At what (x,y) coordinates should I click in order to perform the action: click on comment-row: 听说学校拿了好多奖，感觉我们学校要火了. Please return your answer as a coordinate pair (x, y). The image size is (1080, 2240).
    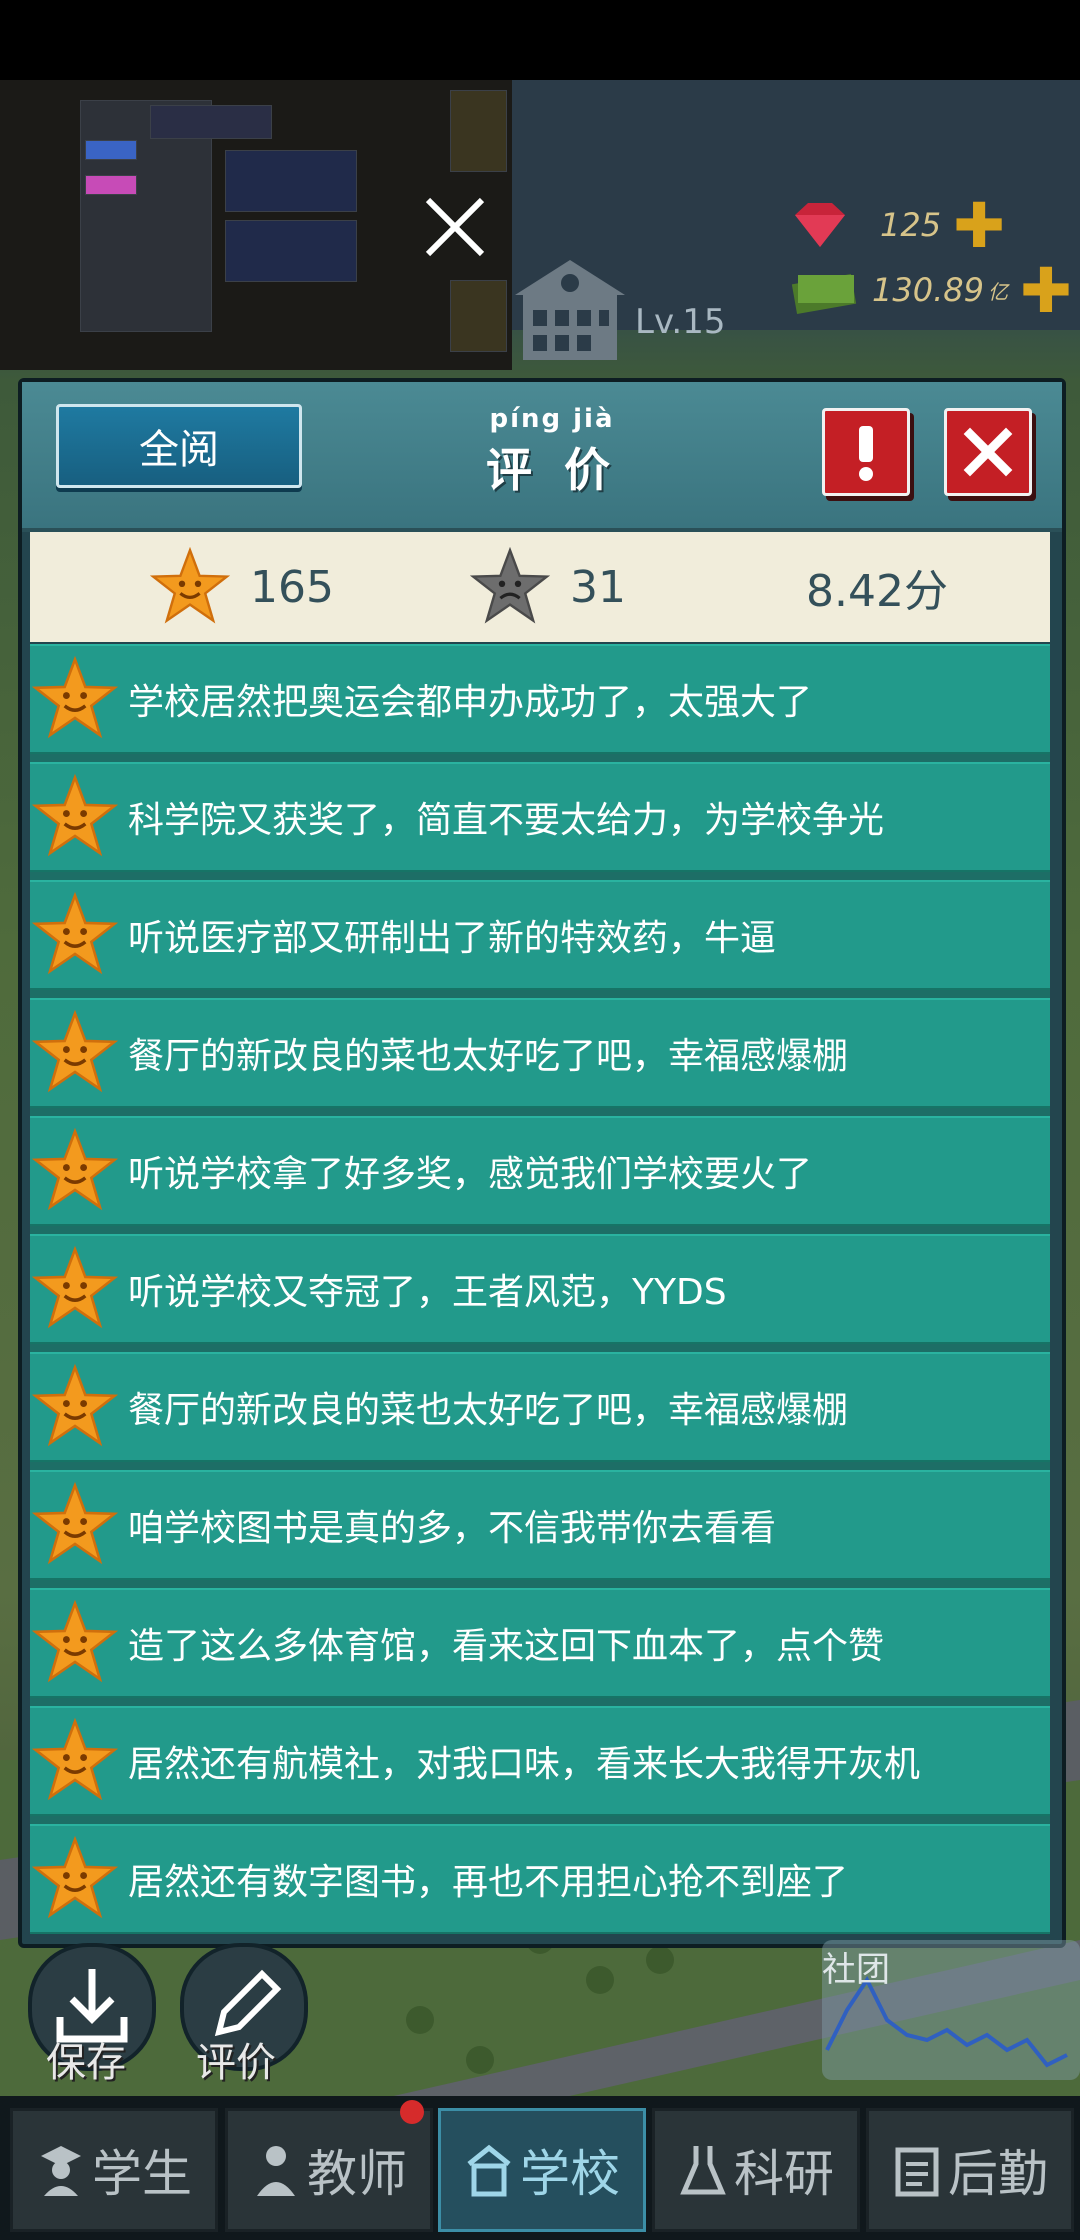
    Looking at the image, I should click on (540, 1171).